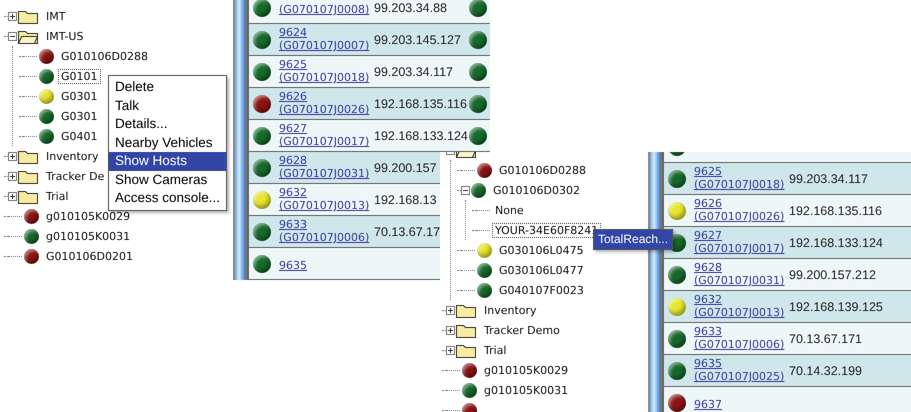 Image resolution: width=911 pixels, height=412 pixels. I want to click on menu-item: Show Hosts, so click(167, 161).